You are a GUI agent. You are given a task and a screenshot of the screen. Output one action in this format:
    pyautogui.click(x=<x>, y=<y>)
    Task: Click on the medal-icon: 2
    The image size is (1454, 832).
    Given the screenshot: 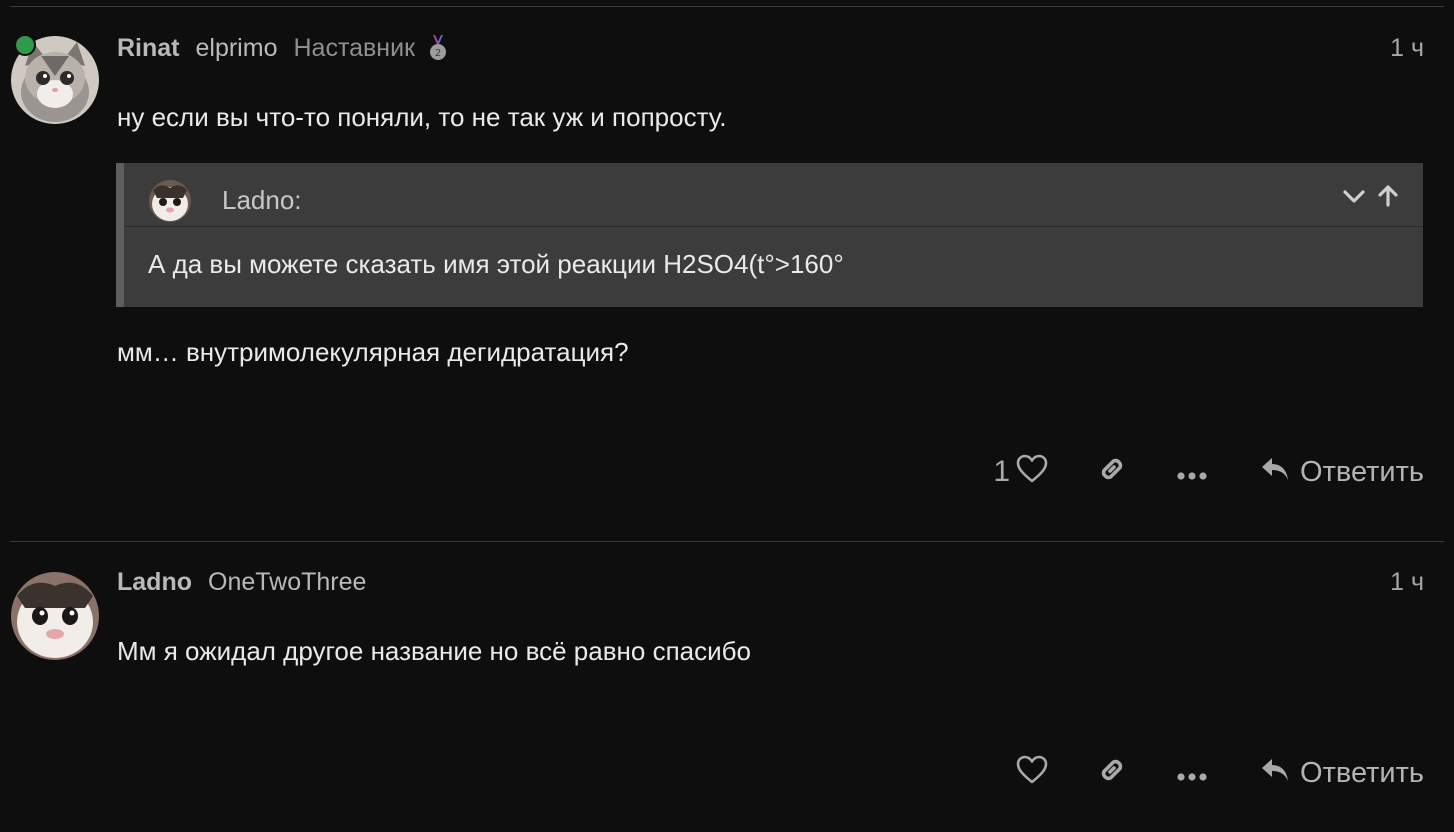 What is the action you would take?
    pyautogui.click(x=438, y=48)
    